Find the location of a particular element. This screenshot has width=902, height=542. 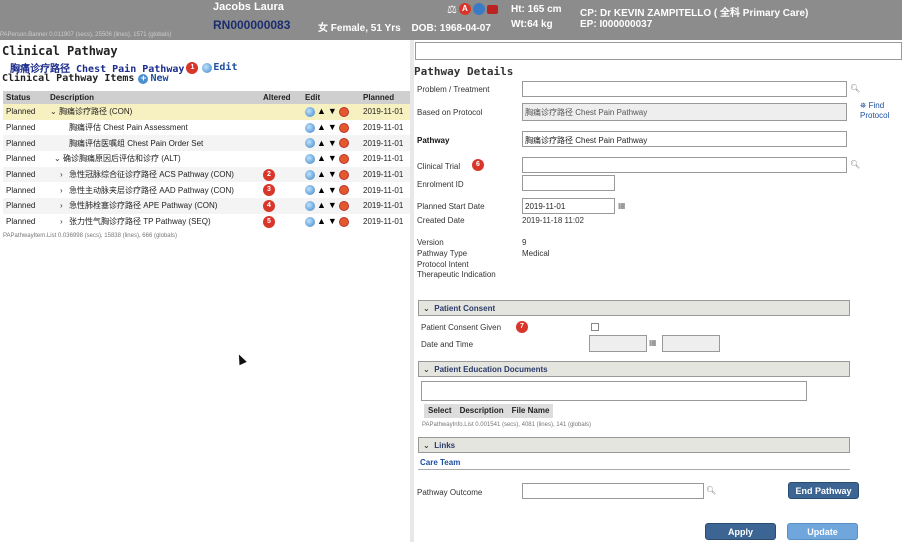

start-date-input: 2019-11-01 is located at coordinates (568, 206).